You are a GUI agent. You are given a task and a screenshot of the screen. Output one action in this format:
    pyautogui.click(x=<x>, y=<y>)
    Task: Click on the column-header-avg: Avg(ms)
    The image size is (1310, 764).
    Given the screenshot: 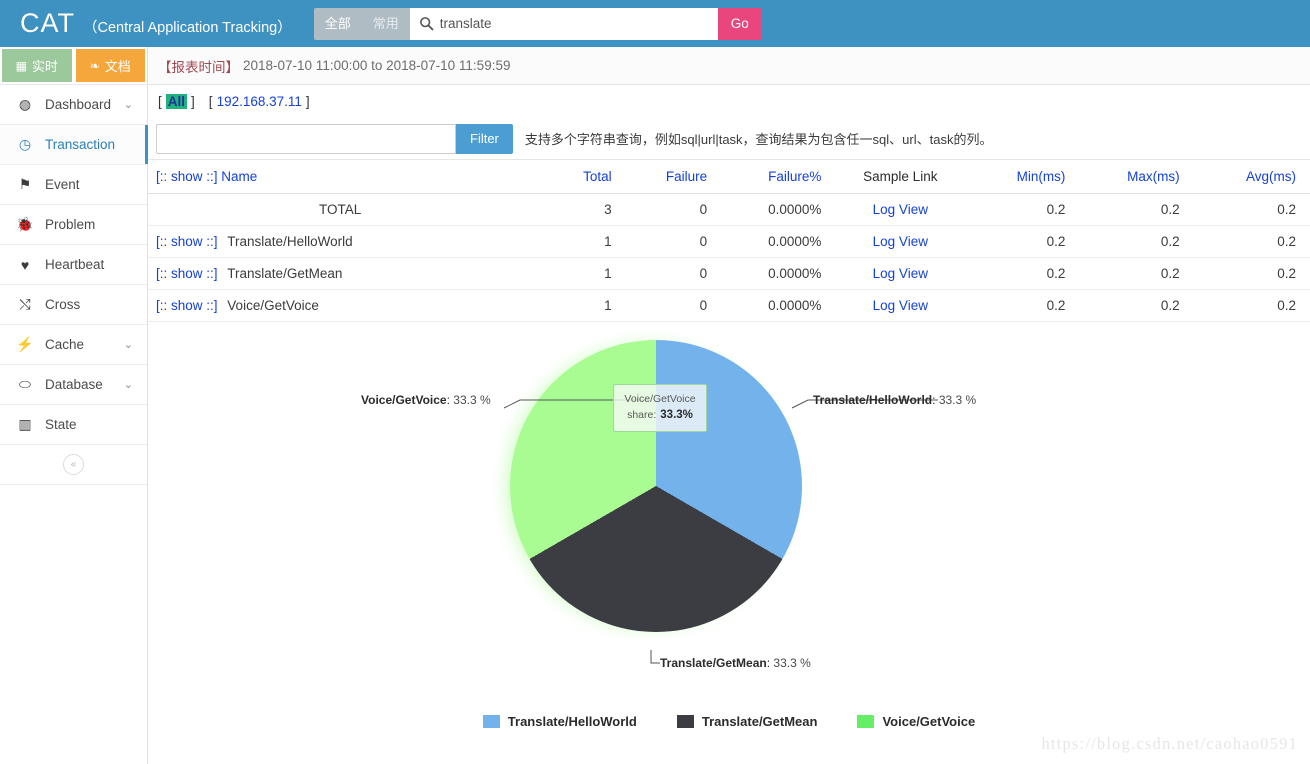 What is the action you would take?
    pyautogui.click(x=1251, y=177)
    